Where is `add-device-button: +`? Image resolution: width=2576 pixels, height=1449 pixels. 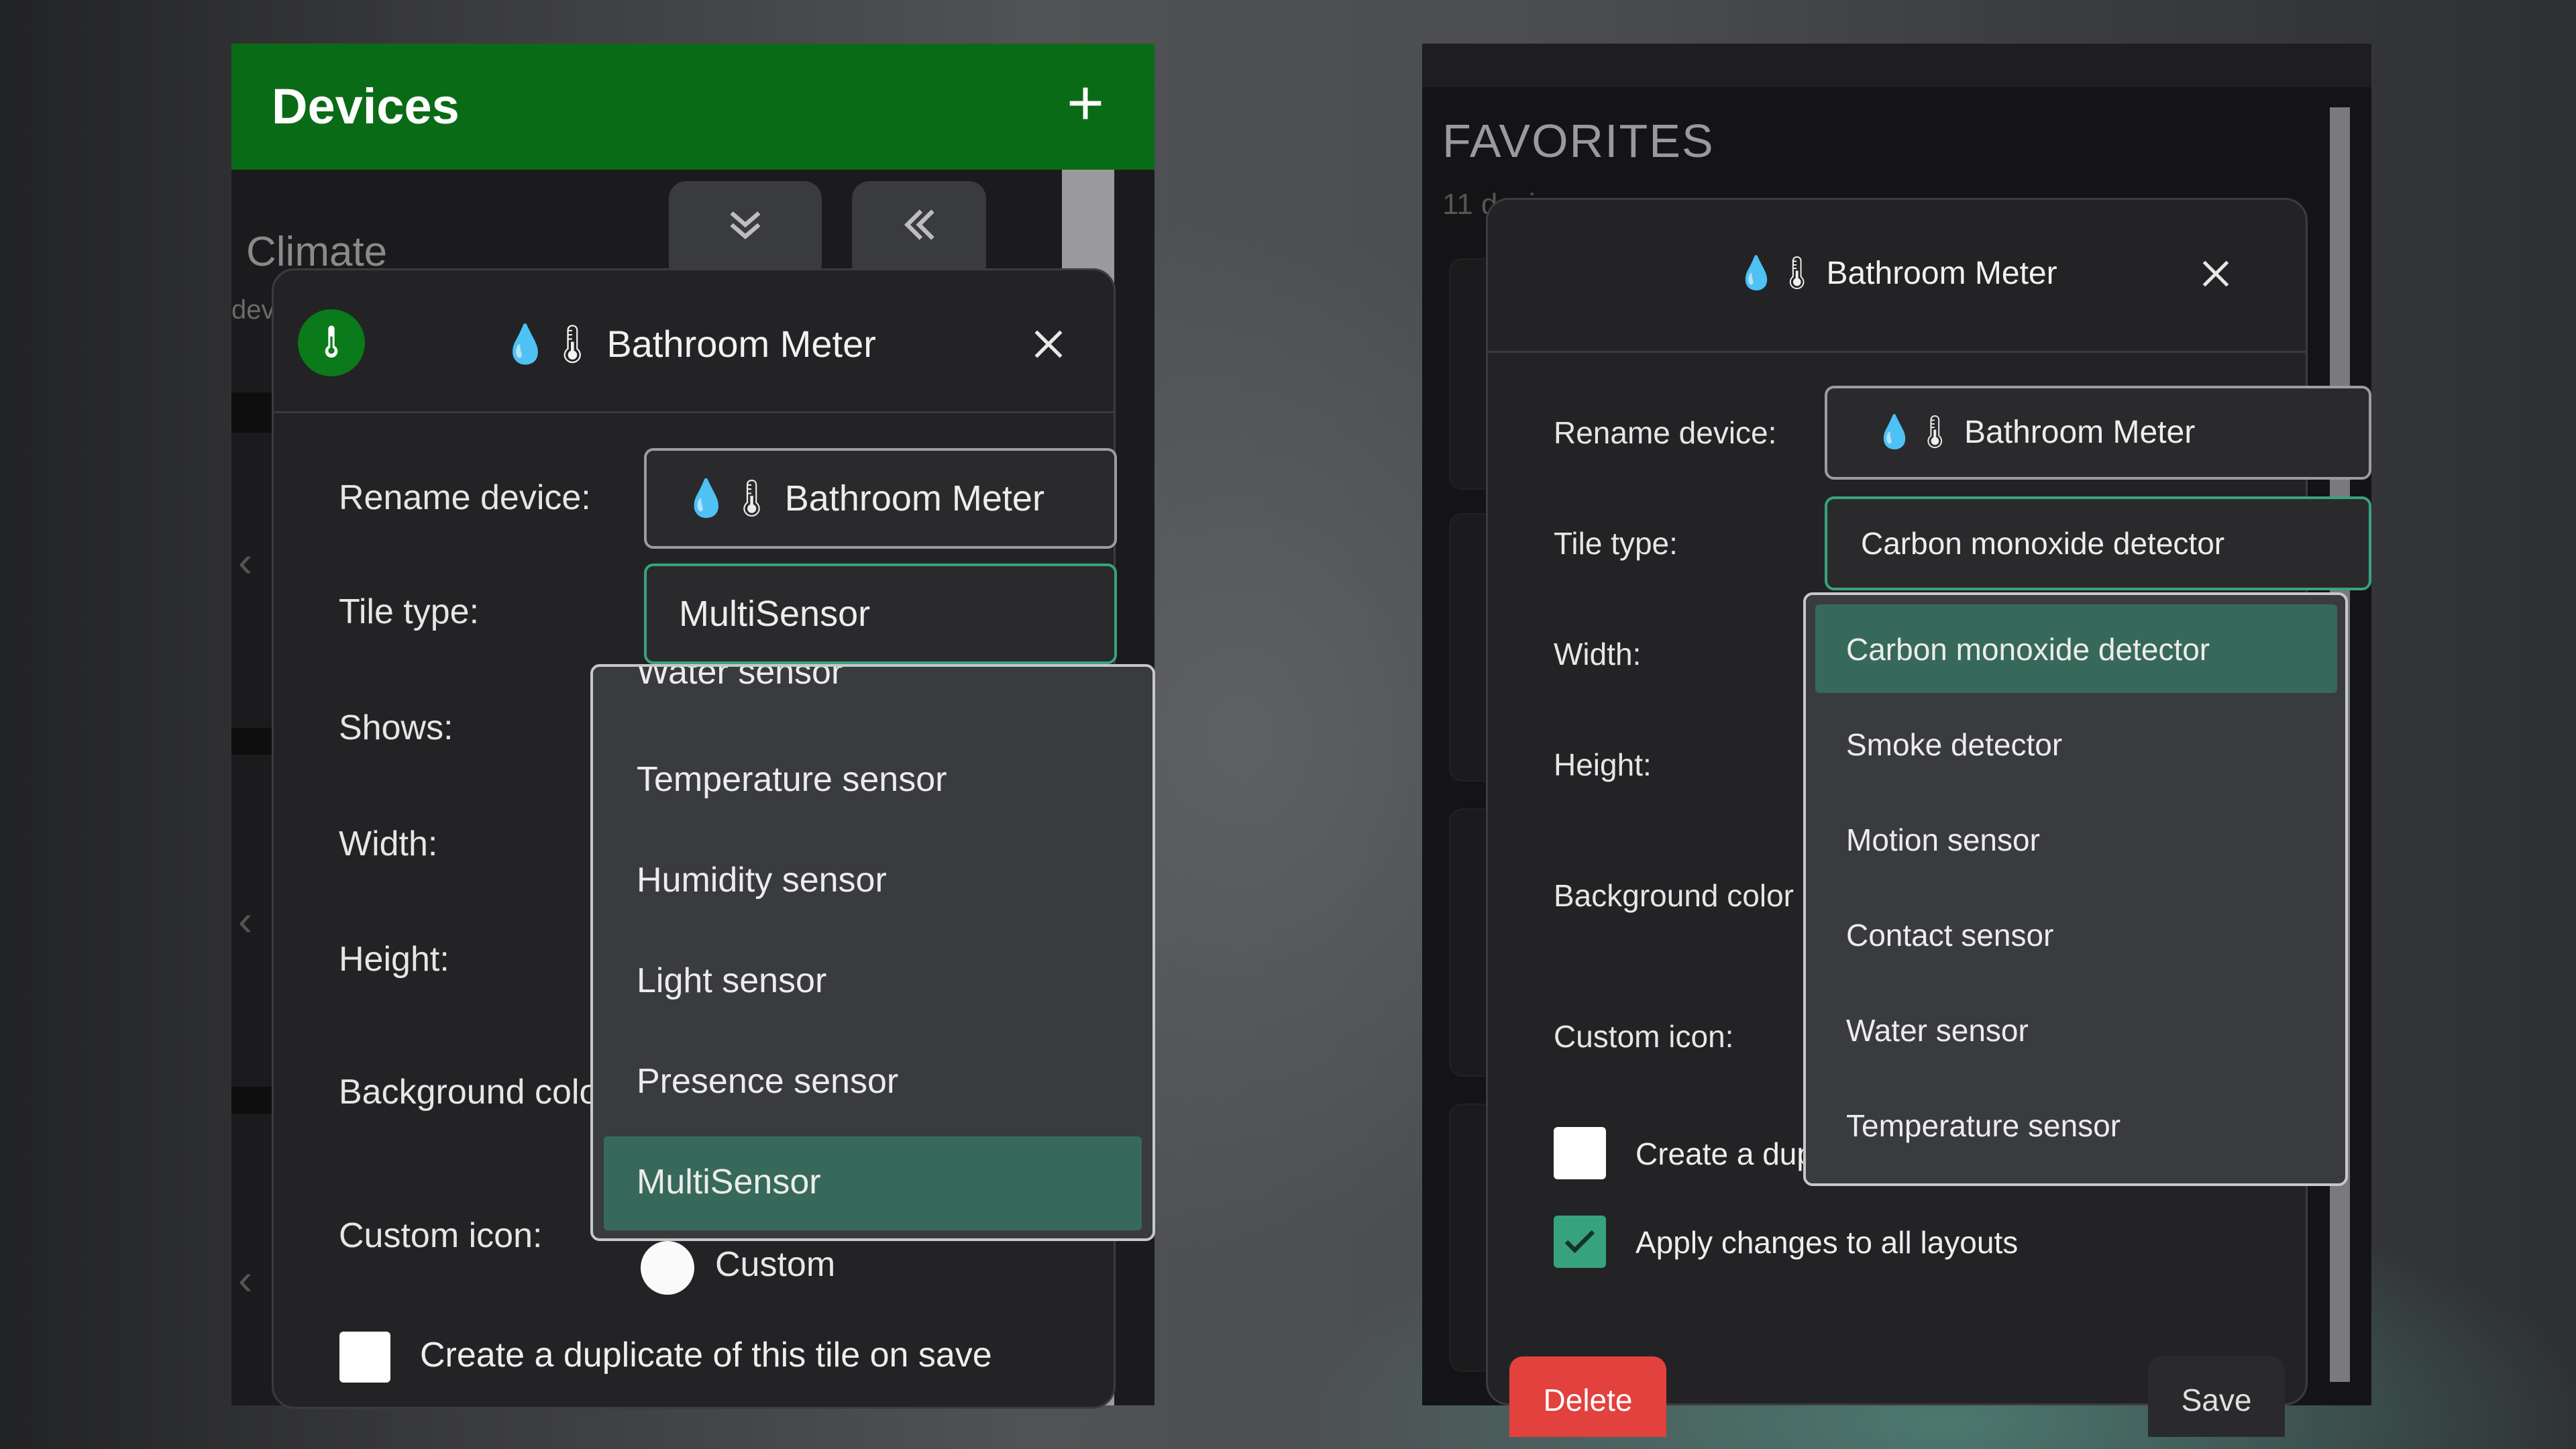 add-device-button: + is located at coordinates (1085, 103).